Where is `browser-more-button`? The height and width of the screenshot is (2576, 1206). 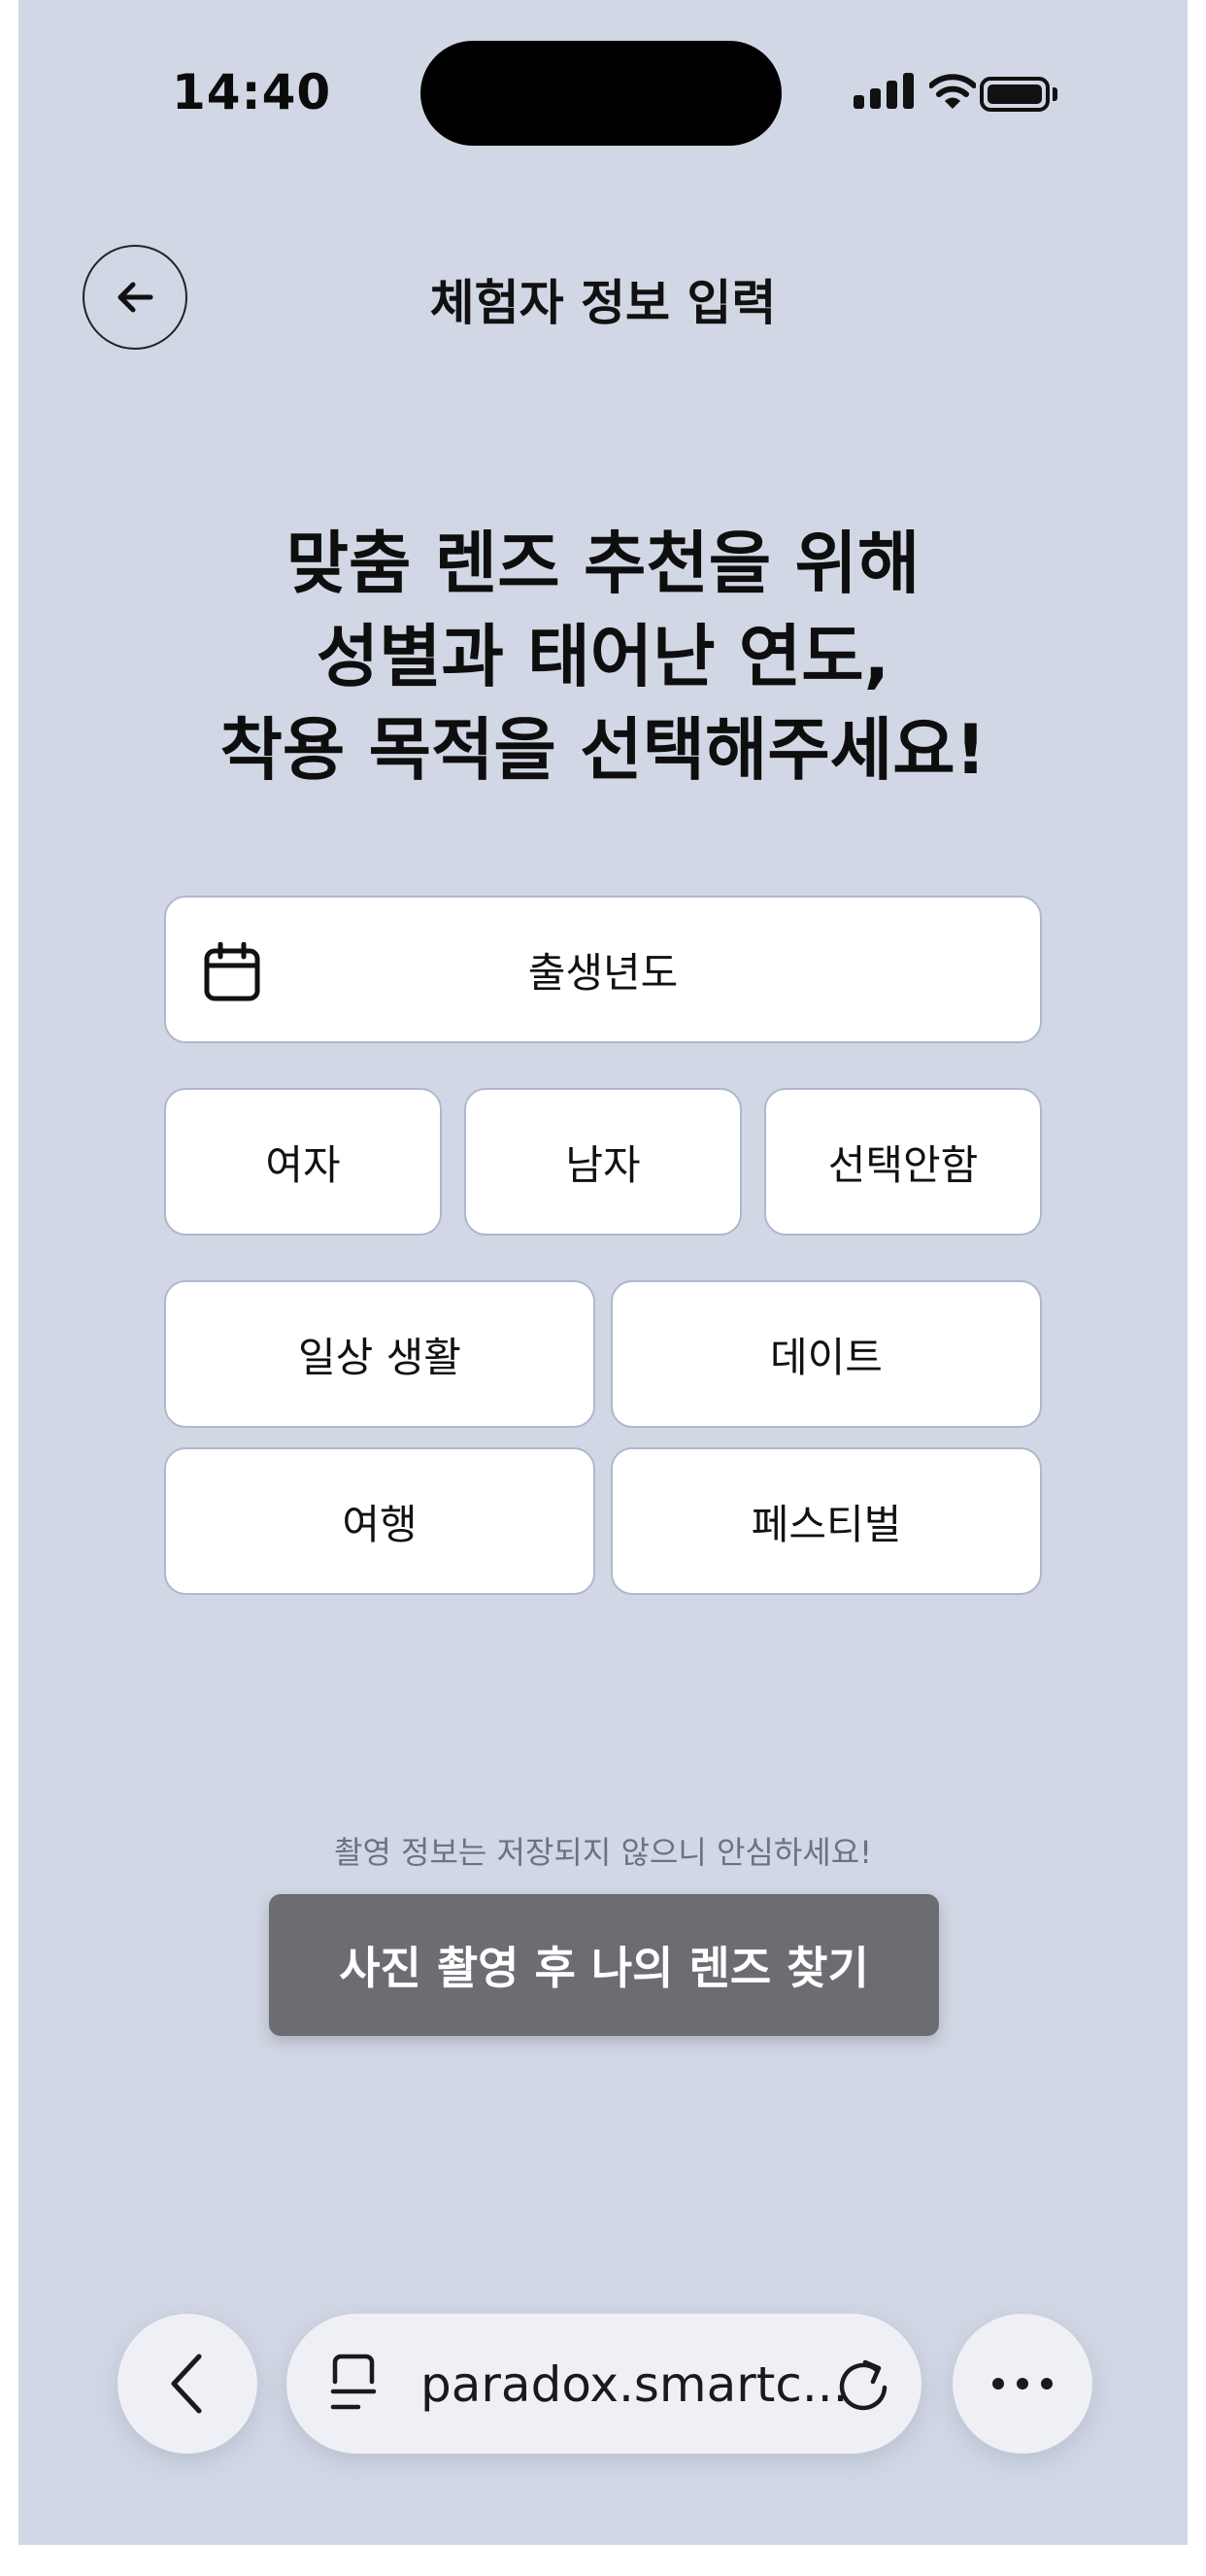 browser-more-button is located at coordinates (1023, 2384).